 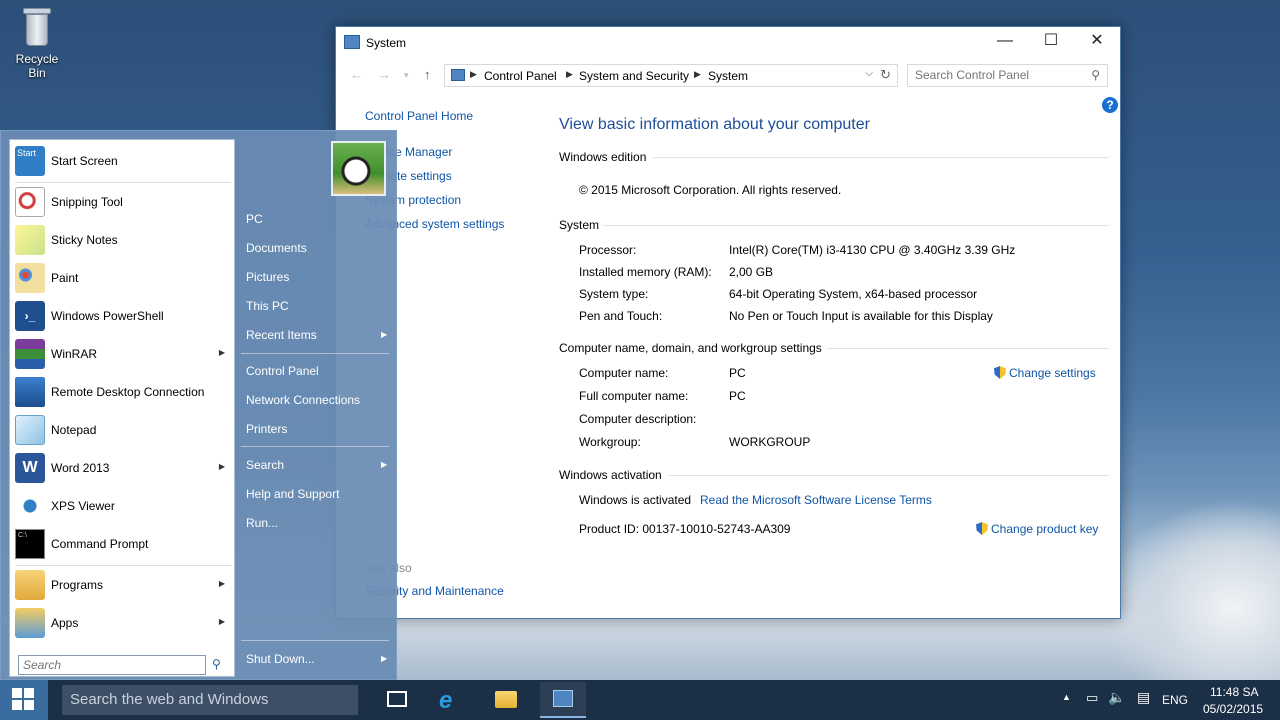 I want to click on recent-locations-icon: ▾, so click(x=406, y=75).